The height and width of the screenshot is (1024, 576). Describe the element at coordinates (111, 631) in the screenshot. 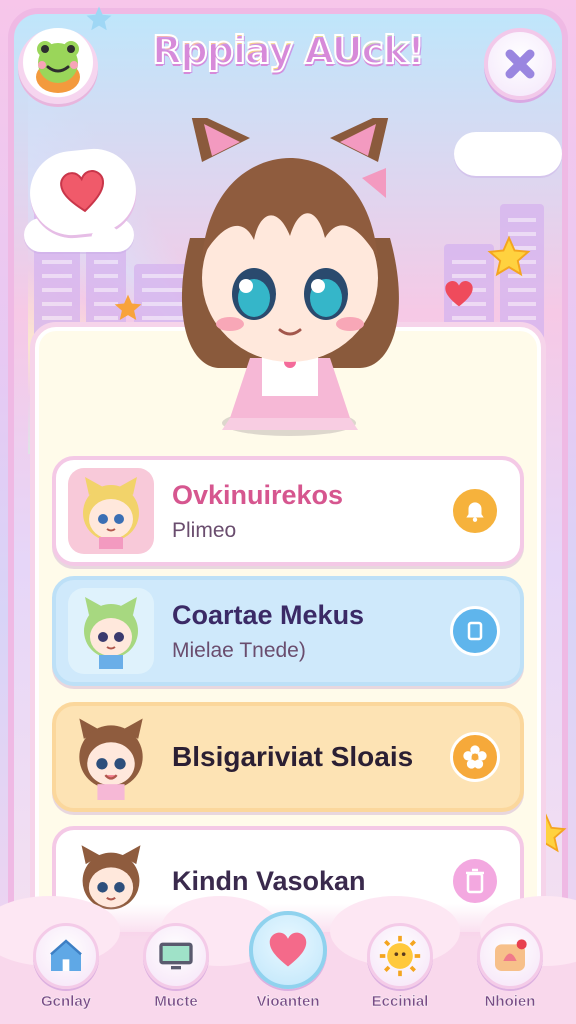

I see `green-hair-cat-girl-avatar` at that location.